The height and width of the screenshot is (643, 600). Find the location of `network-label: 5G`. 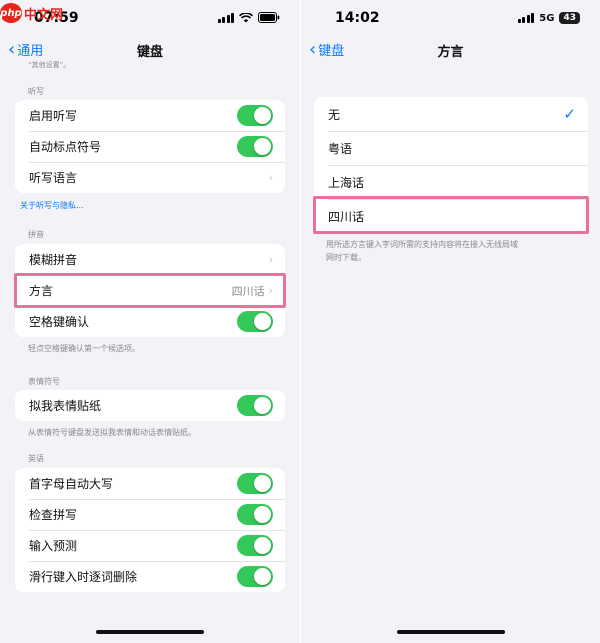

network-label: 5G is located at coordinates (547, 18).